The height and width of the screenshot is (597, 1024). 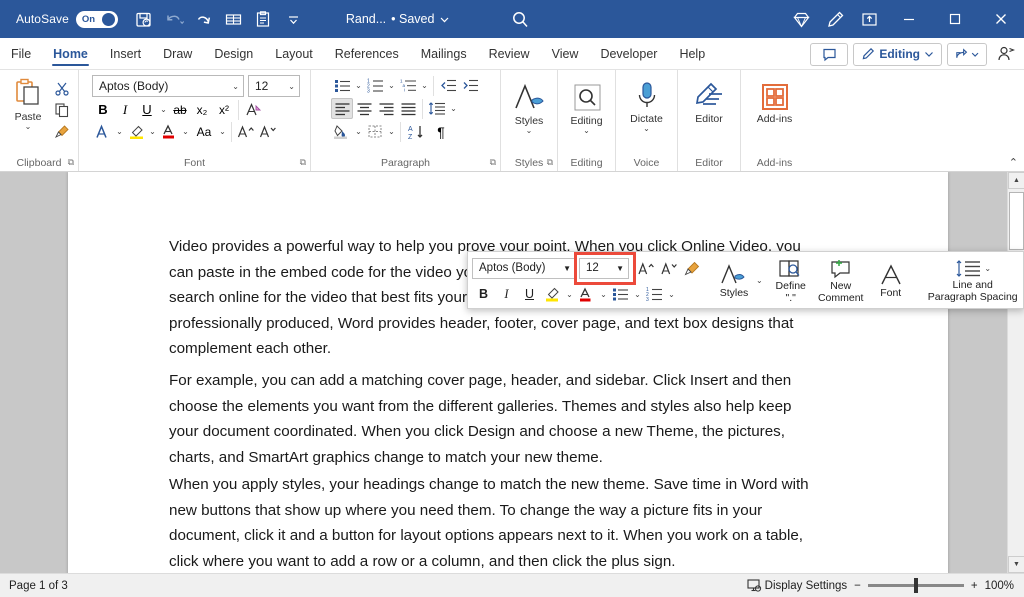 I want to click on format-painter-button, so click(x=62, y=131).